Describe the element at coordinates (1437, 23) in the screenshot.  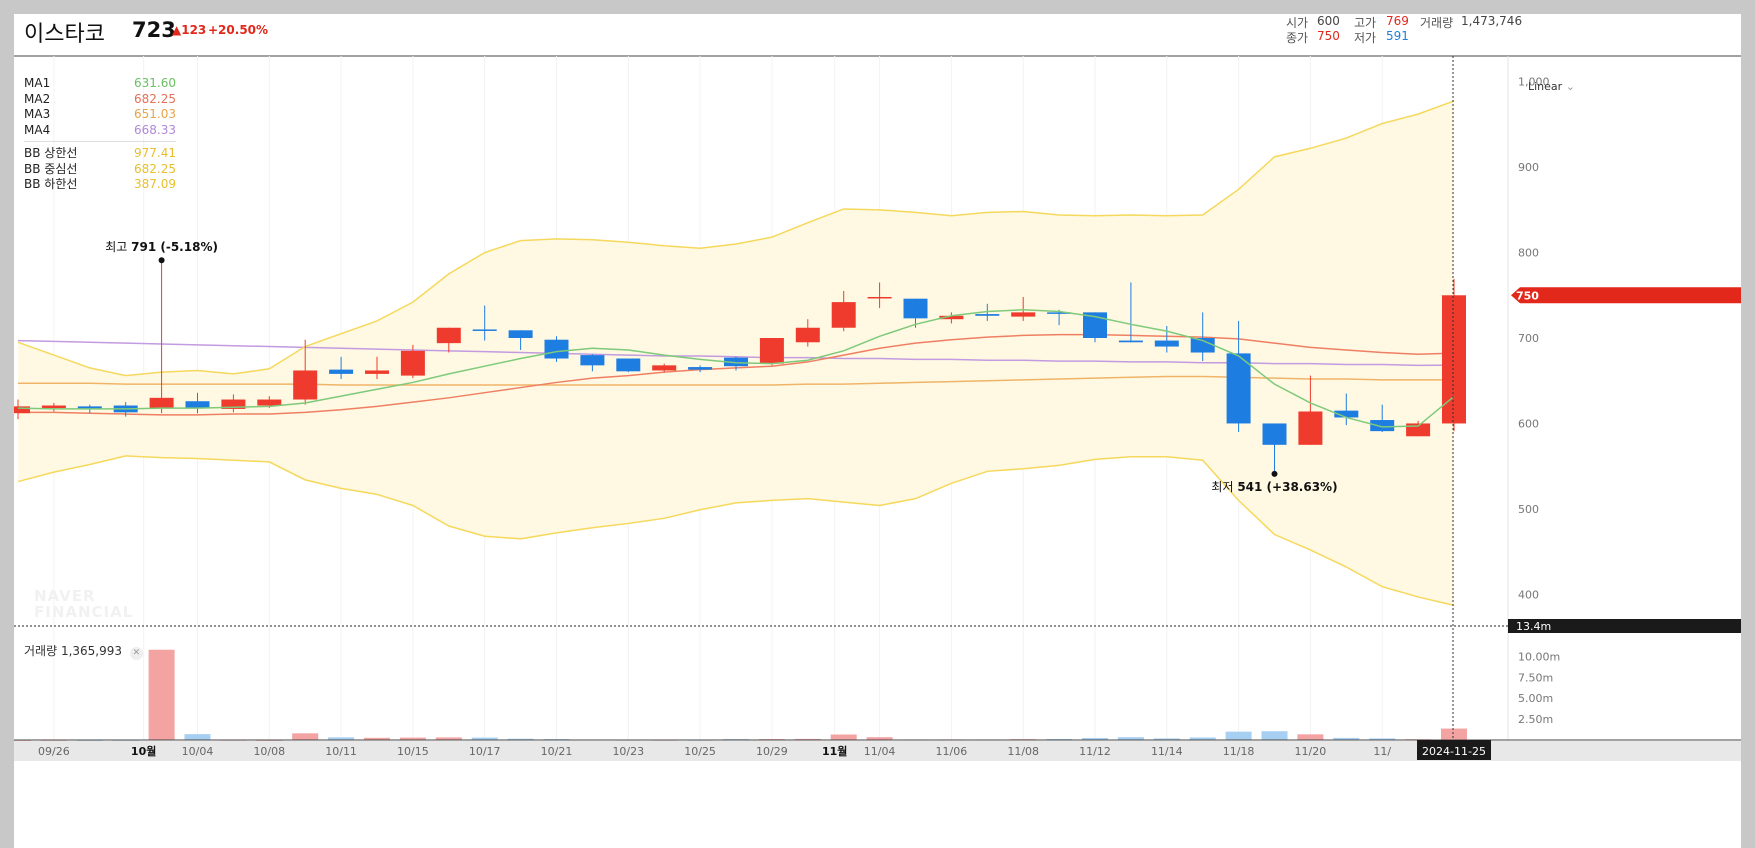
I see `volume-label: 거래량` at that location.